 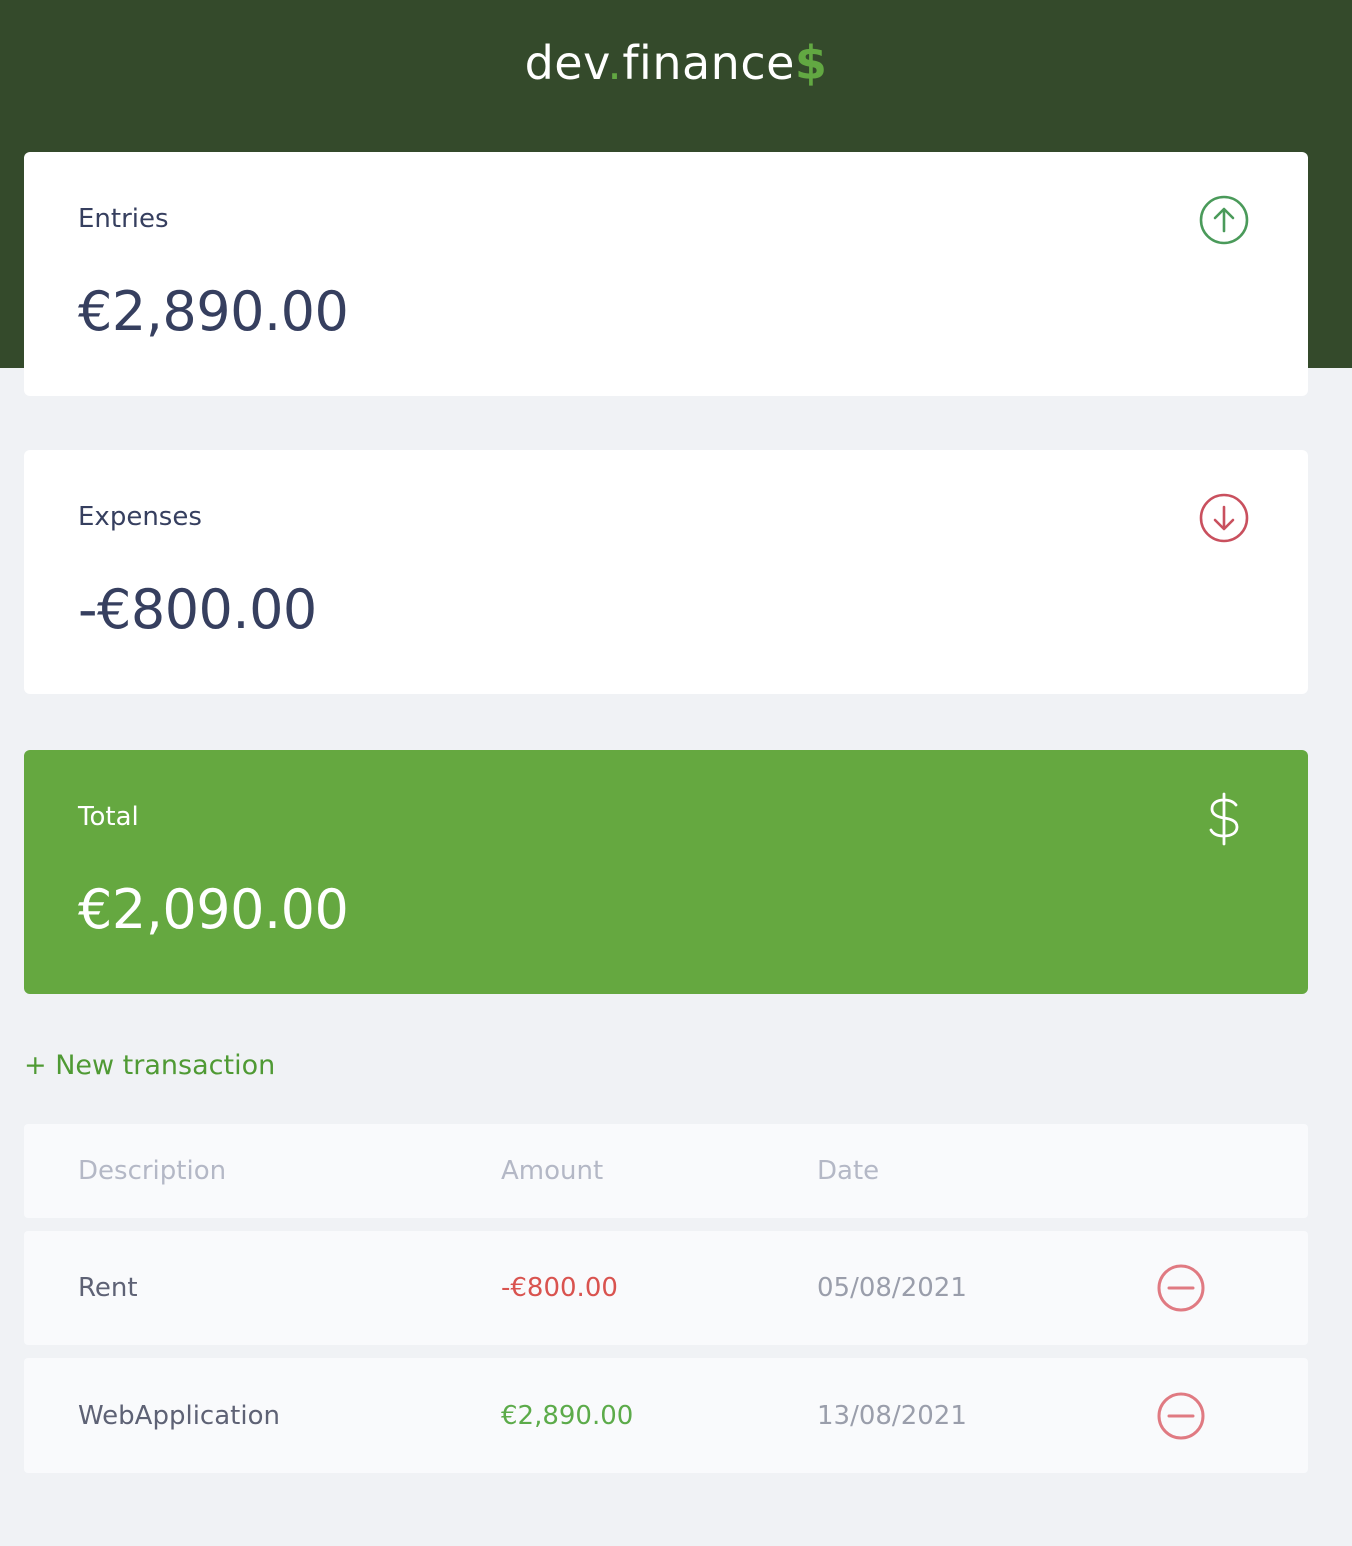 I want to click on transaction-date: 05/08/2021, so click(x=892, y=1288).